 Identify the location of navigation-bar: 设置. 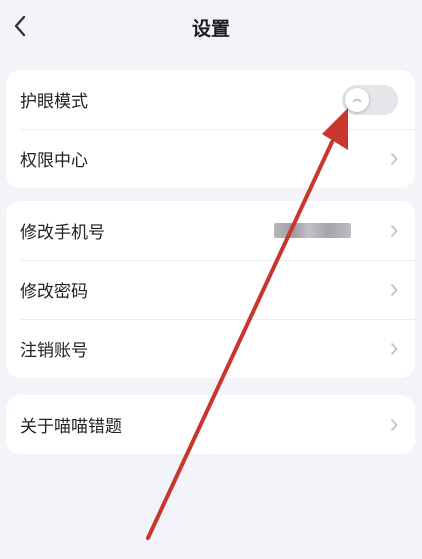
(211, 28).